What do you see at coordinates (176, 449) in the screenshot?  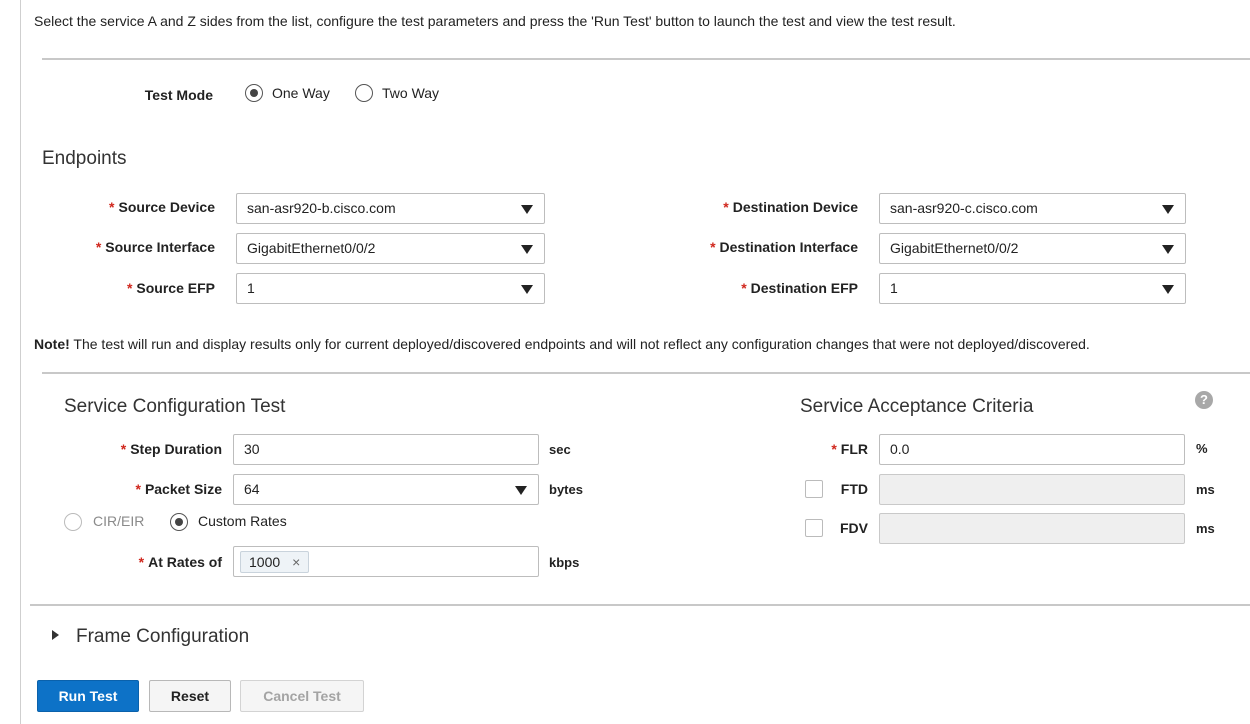 I see `step-duration-label-text: Step Duration` at bounding box center [176, 449].